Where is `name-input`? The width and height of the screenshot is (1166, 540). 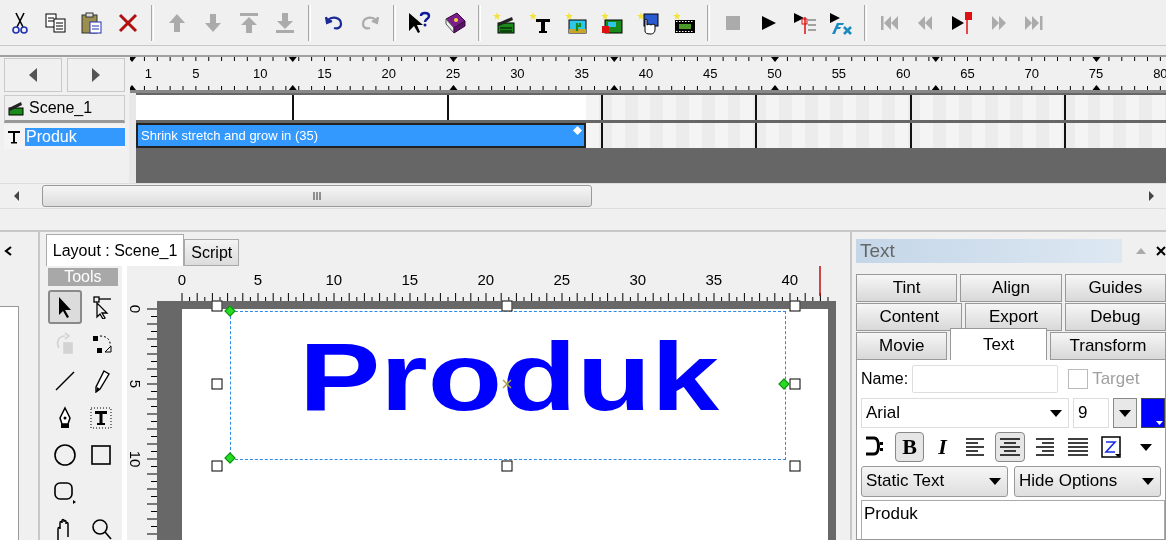 name-input is located at coordinates (985, 379).